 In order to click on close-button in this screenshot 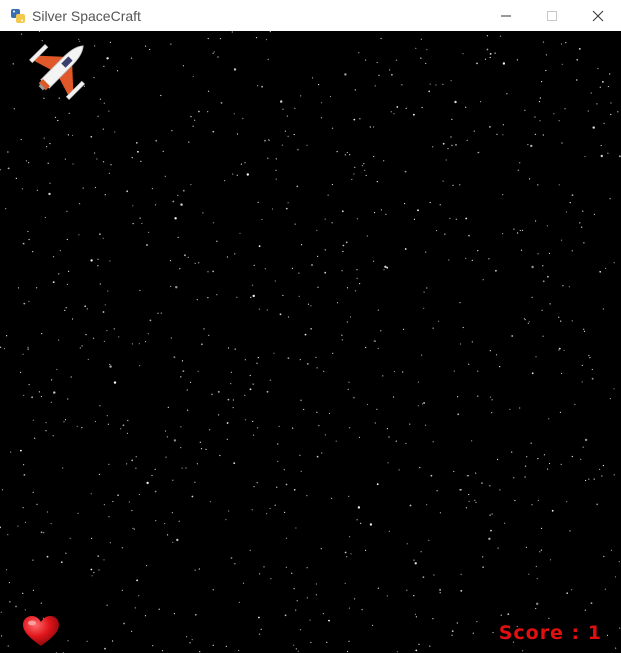, I will do `click(598, 15)`.